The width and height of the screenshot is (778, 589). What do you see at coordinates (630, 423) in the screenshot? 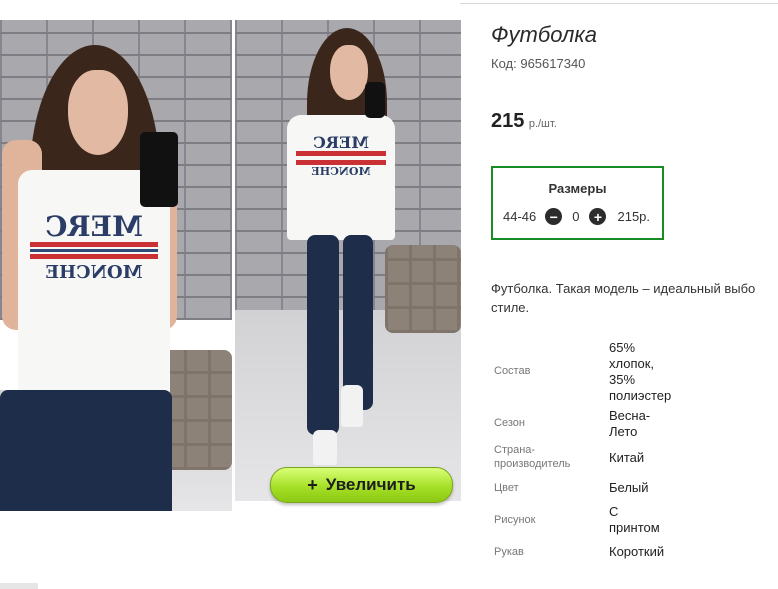
I see `spec-value-season: Весна-Лето` at bounding box center [630, 423].